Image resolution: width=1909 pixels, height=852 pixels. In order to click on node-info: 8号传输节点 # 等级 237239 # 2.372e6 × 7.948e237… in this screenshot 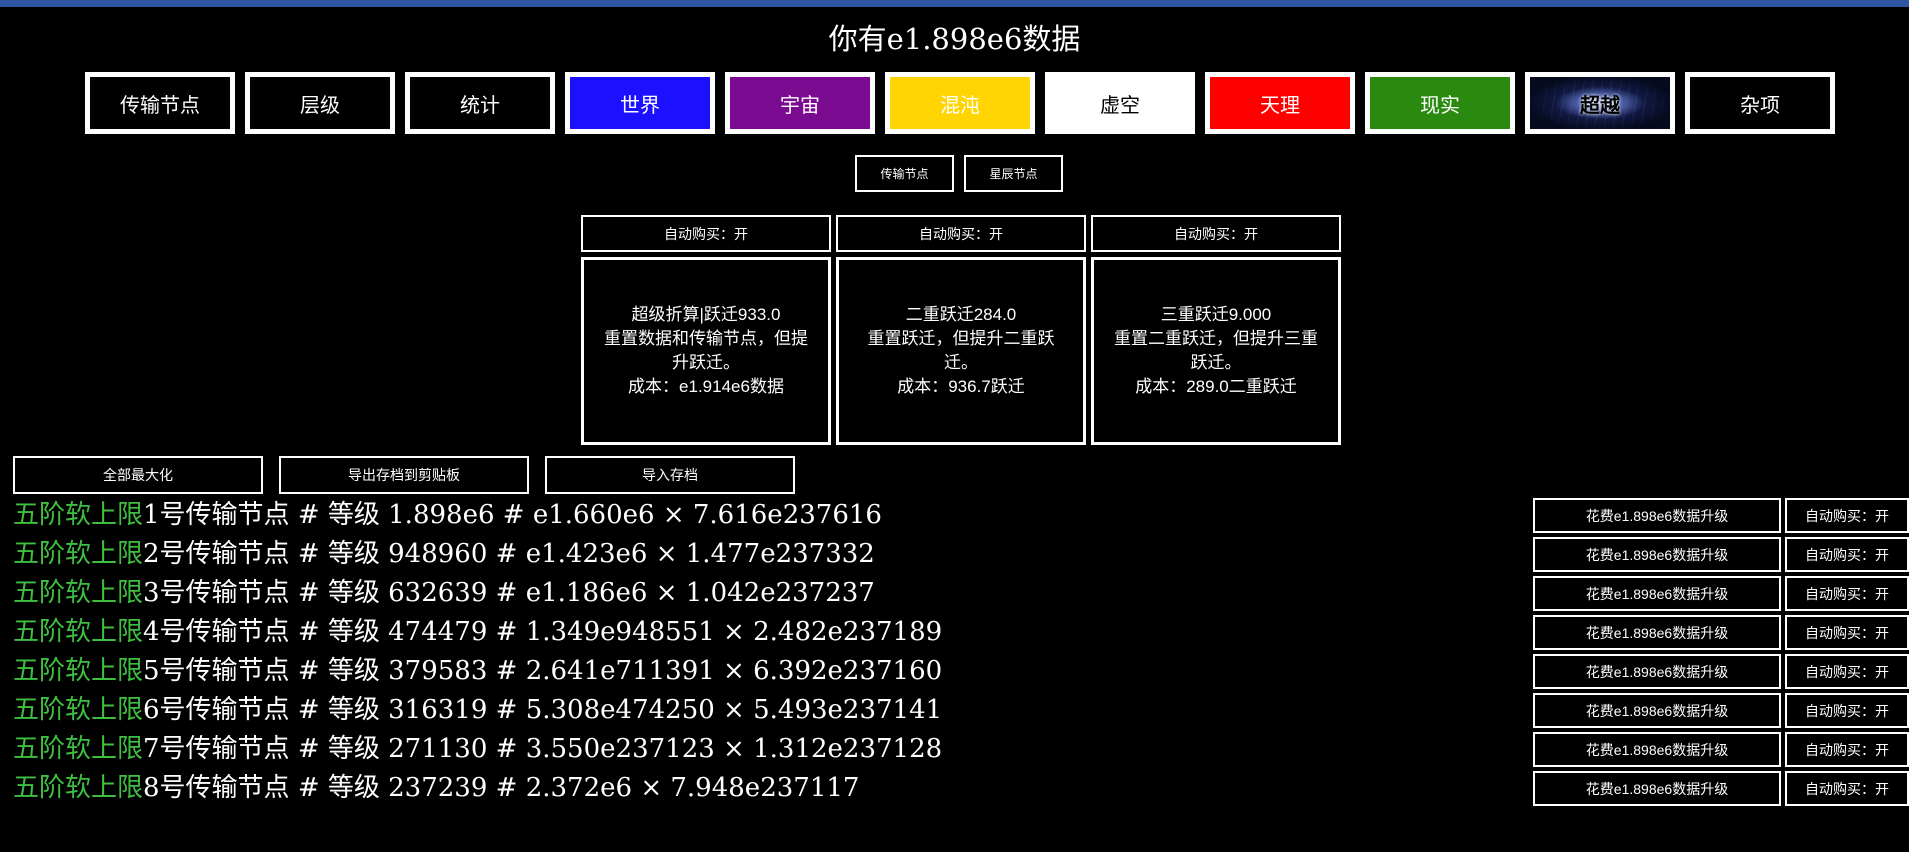, I will do `click(501, 788)`.